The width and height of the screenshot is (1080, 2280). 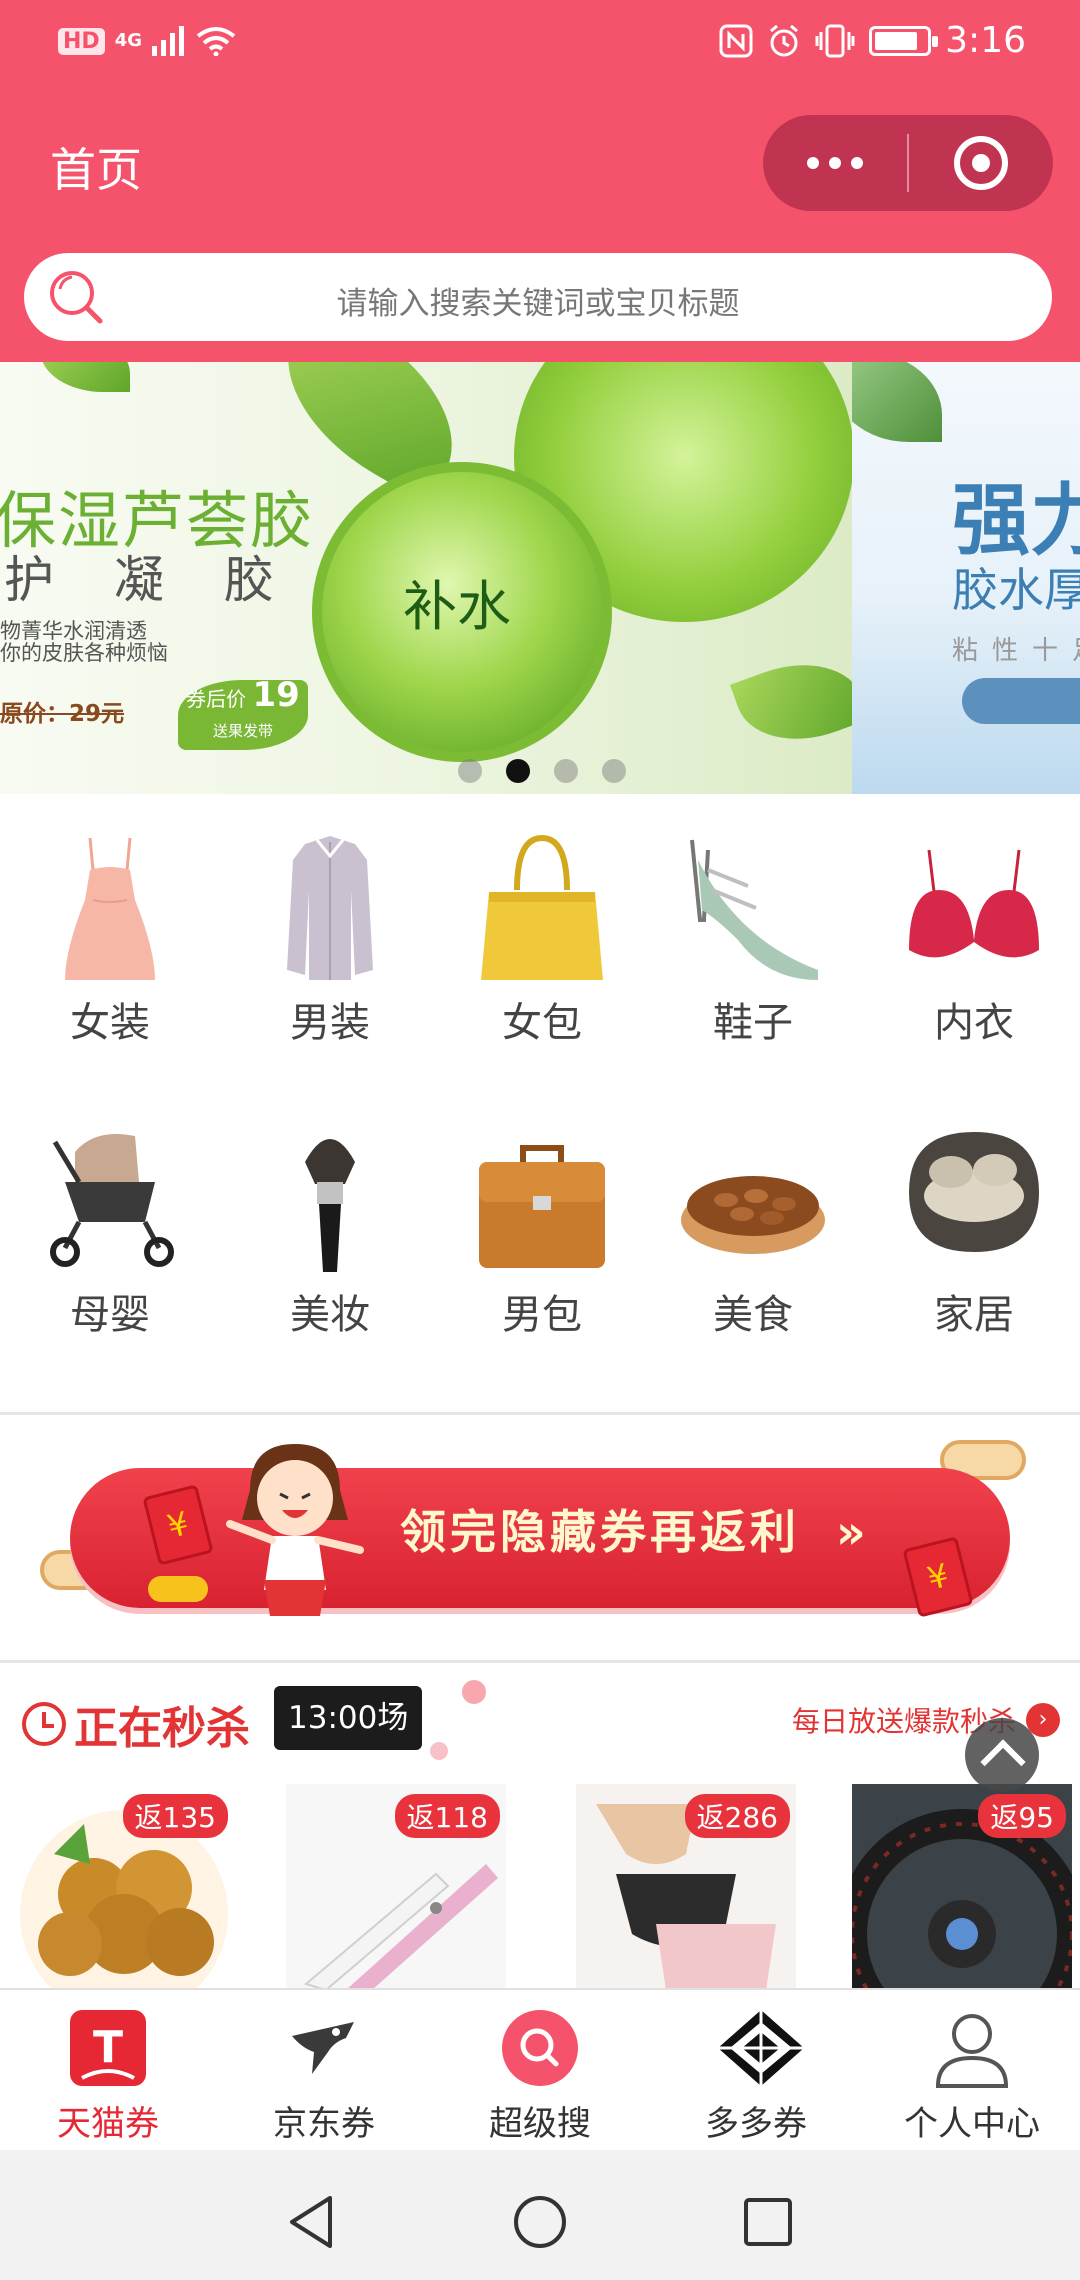 I want to click on search-input: 请输入搜索关键词或宝贝标题, so click(x=538, y=300).